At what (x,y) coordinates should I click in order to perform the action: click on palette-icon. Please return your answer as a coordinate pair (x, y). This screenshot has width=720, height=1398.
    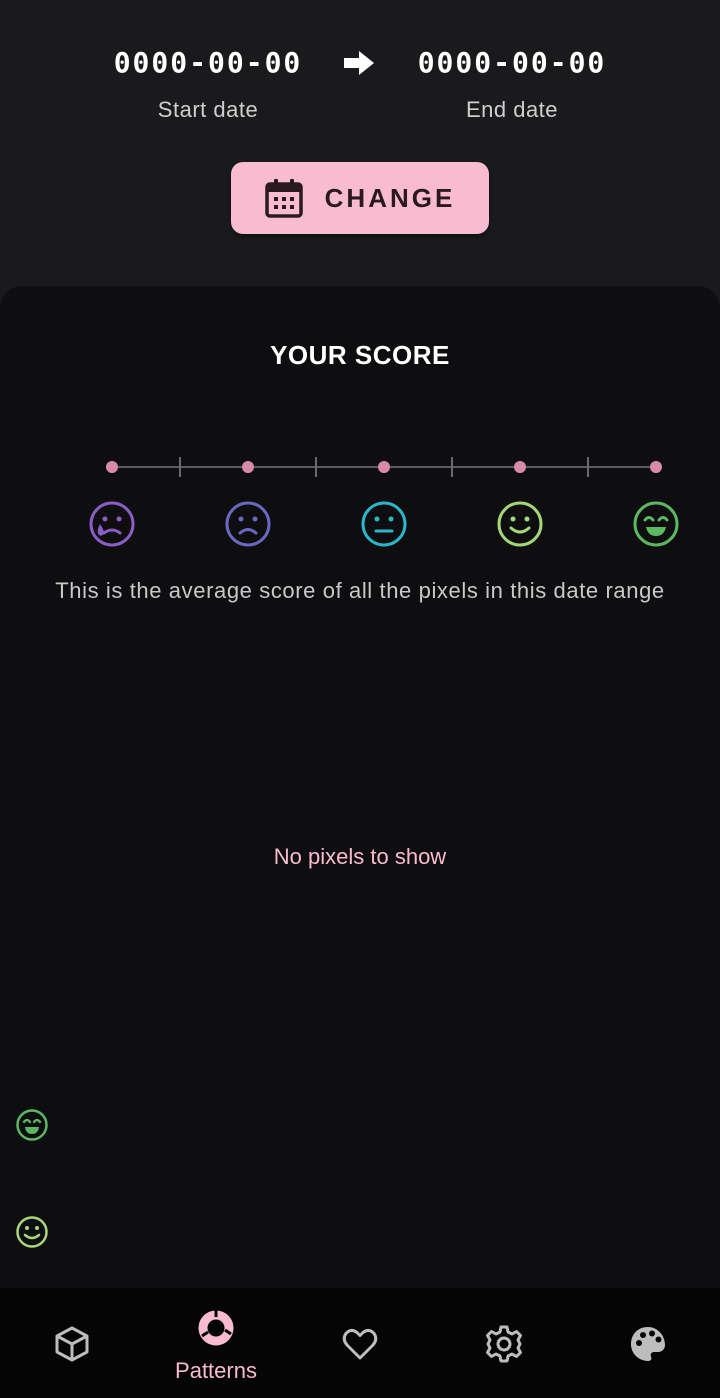
    Looking at the image, I should click on (648, 1344).